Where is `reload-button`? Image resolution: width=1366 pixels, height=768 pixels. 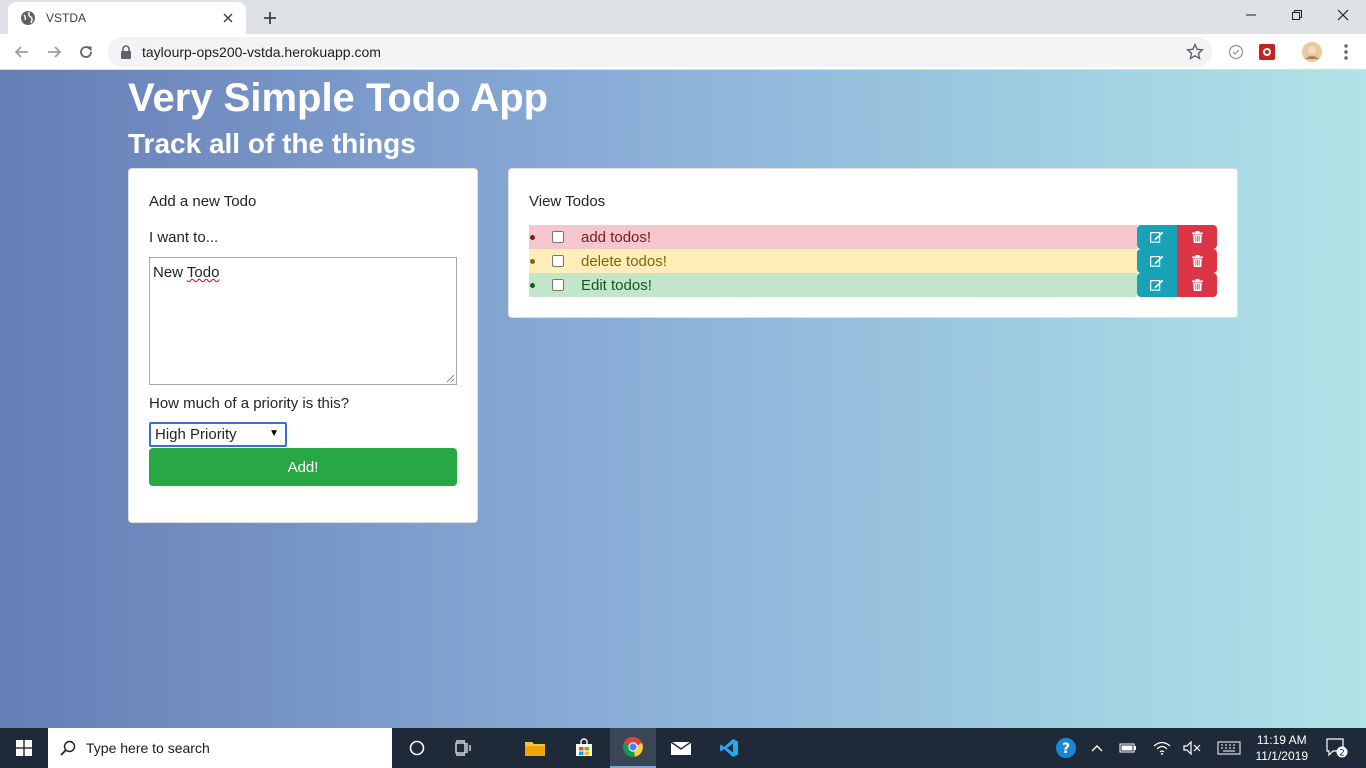 reload-button is located at coordinates (86, 52).